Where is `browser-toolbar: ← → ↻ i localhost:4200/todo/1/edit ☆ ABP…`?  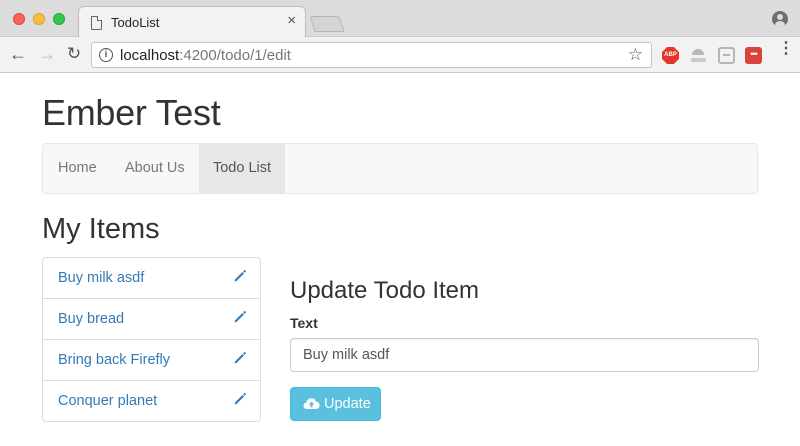
browser-toolbar: ← → ↻ i localhost:4200/todo/1/edit ☆ ABP… is located at coordinates (400, 55).